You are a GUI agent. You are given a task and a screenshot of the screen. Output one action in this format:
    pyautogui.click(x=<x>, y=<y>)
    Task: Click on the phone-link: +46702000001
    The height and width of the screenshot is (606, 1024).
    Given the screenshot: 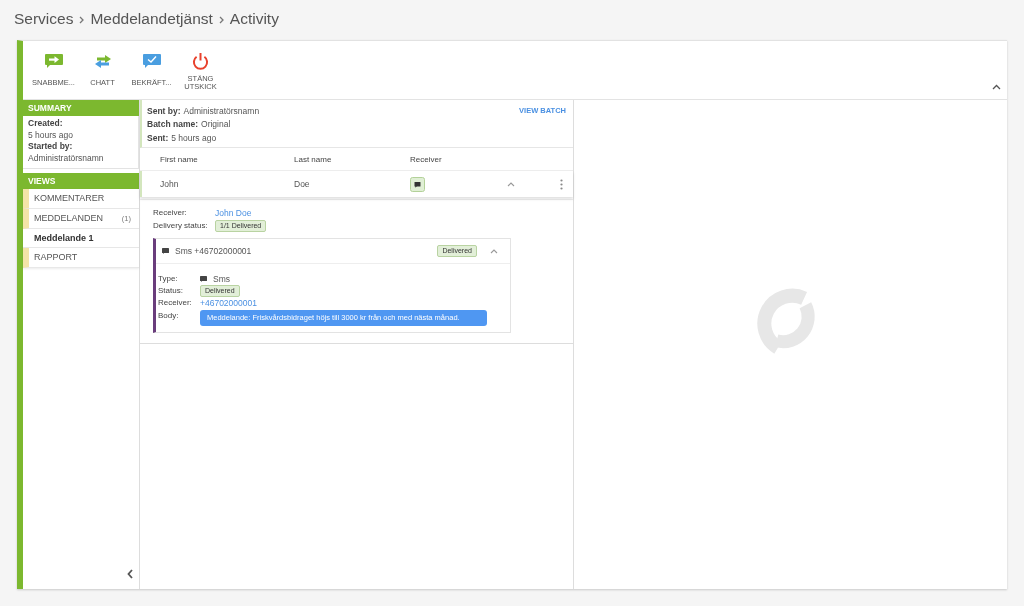 What is the action you would take?
    pyautogui.click(x=228, y=303)
    